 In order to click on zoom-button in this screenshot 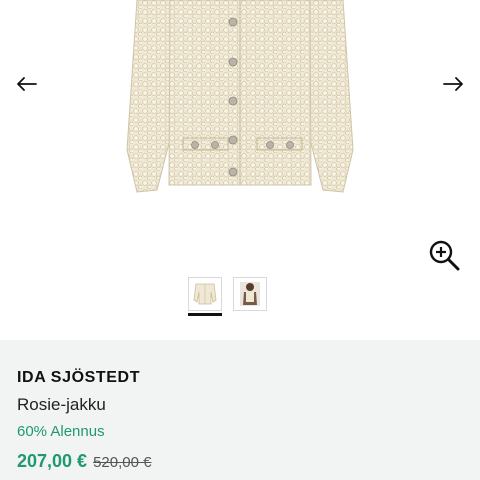, I will do `click(444, 255)`.